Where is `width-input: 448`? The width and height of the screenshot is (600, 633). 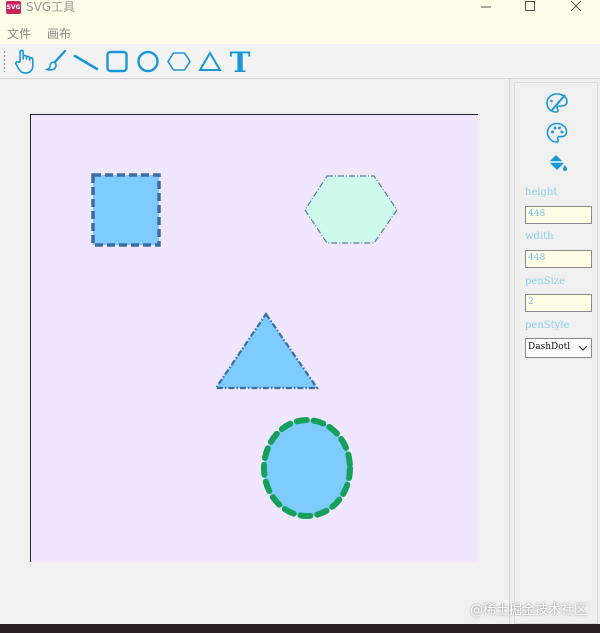
width-input: 448 is located at coordinates (558, 259).